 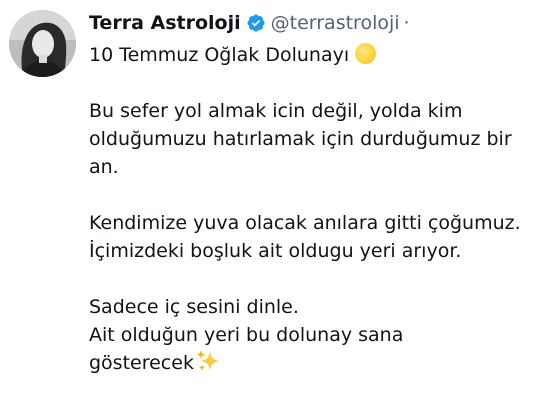 What do you see at coordinates (335, 23) in the screenshot?
I see `author-handle: @terrastroloji` at bounding box center [335, 23].